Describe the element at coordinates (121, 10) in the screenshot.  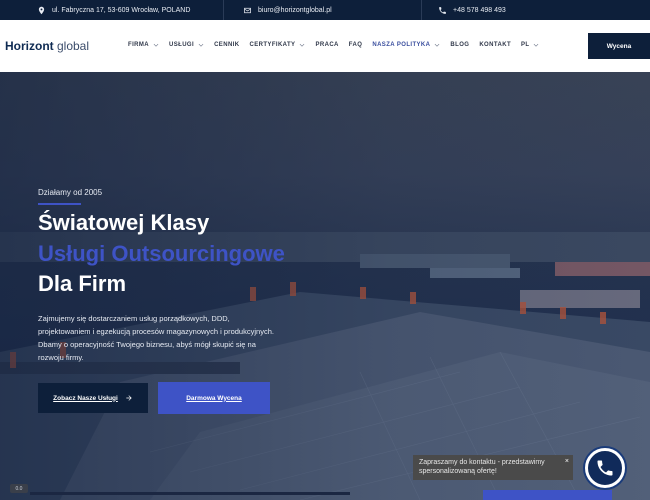
I see `address-text: ul. Fabryczna 17, 53-609 Wrocław, POLAND` at that location.